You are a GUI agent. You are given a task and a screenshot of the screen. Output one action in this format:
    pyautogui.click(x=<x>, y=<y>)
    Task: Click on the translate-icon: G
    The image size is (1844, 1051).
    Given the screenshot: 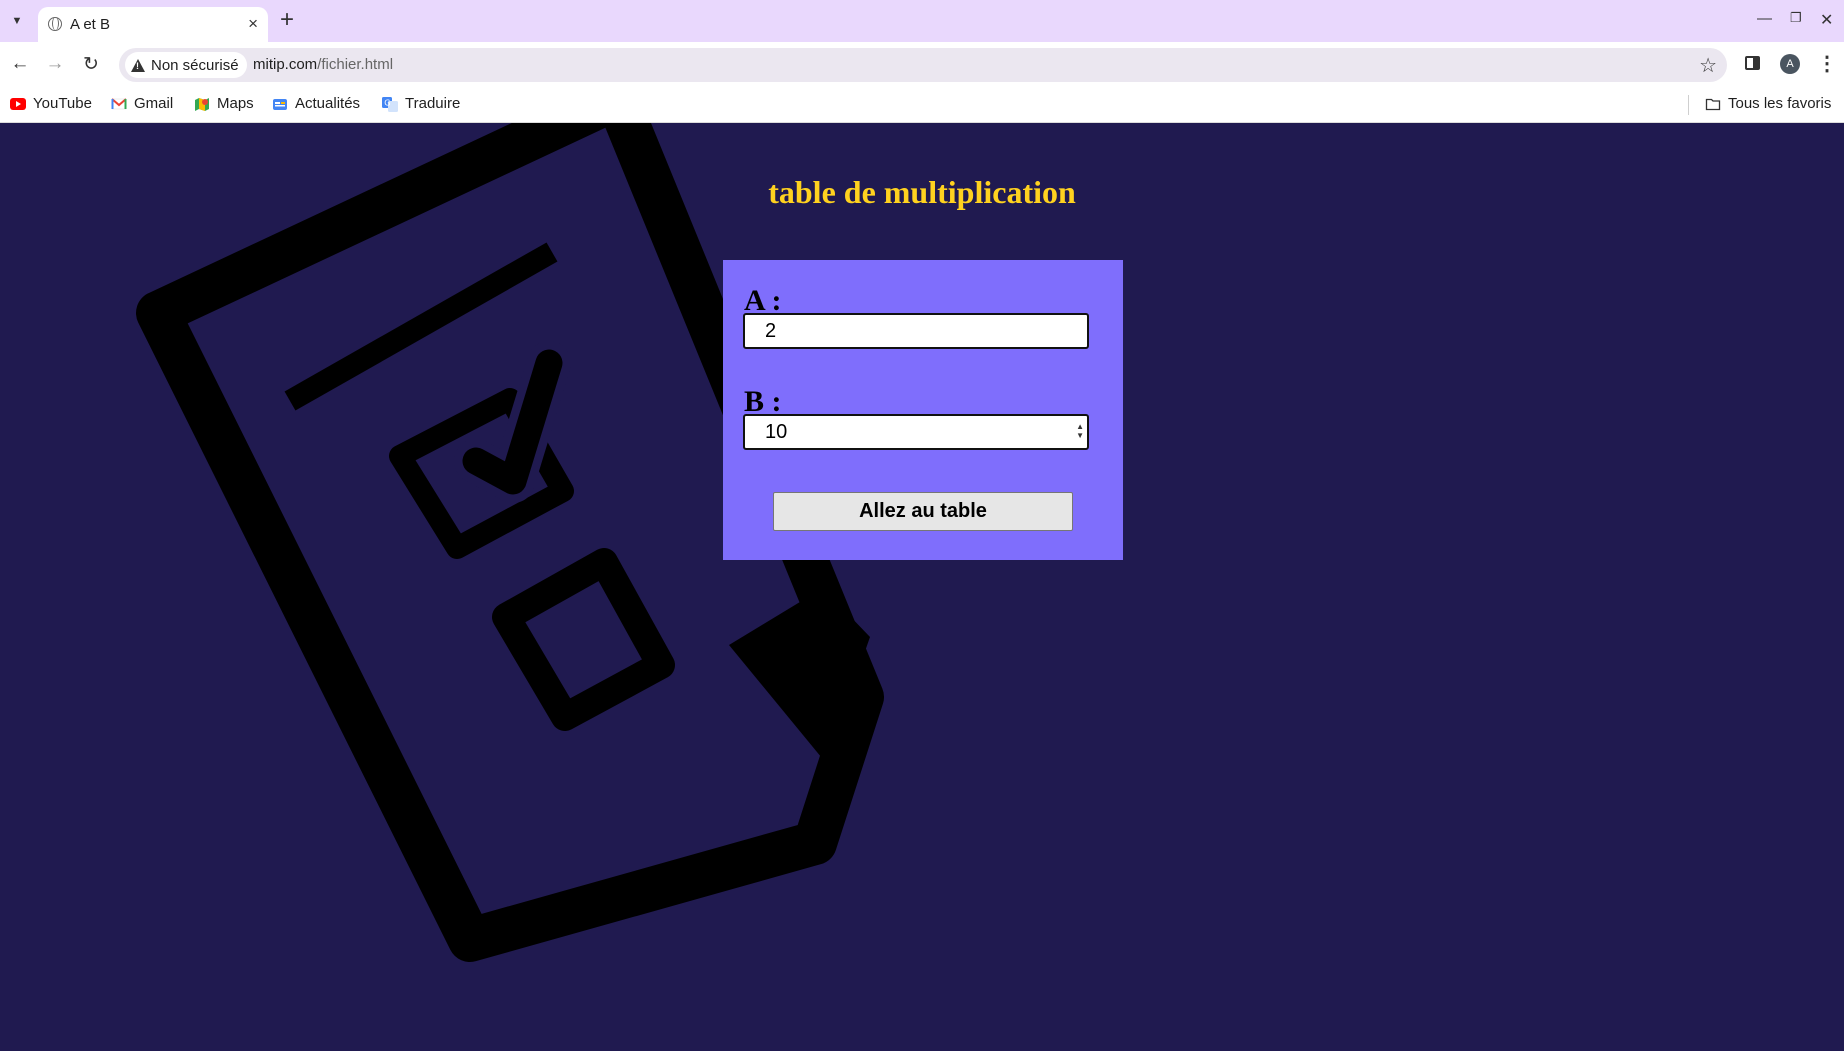 What is the action you would take?
    pyautogui.click(x=390, y=104)
    